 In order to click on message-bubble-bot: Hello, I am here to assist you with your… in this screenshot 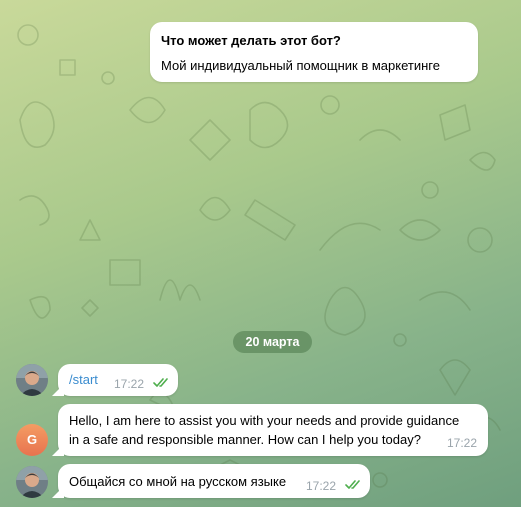, I will do `click(270, 430)`.